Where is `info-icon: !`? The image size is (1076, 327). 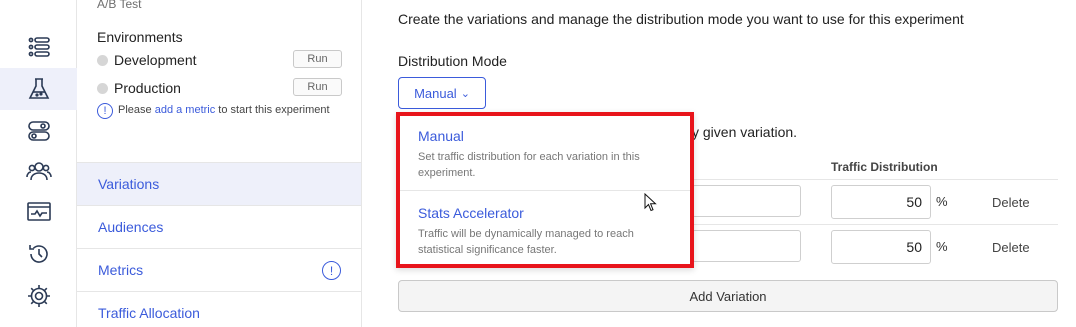
info-icon: ! is located at coordinates (105, 111).